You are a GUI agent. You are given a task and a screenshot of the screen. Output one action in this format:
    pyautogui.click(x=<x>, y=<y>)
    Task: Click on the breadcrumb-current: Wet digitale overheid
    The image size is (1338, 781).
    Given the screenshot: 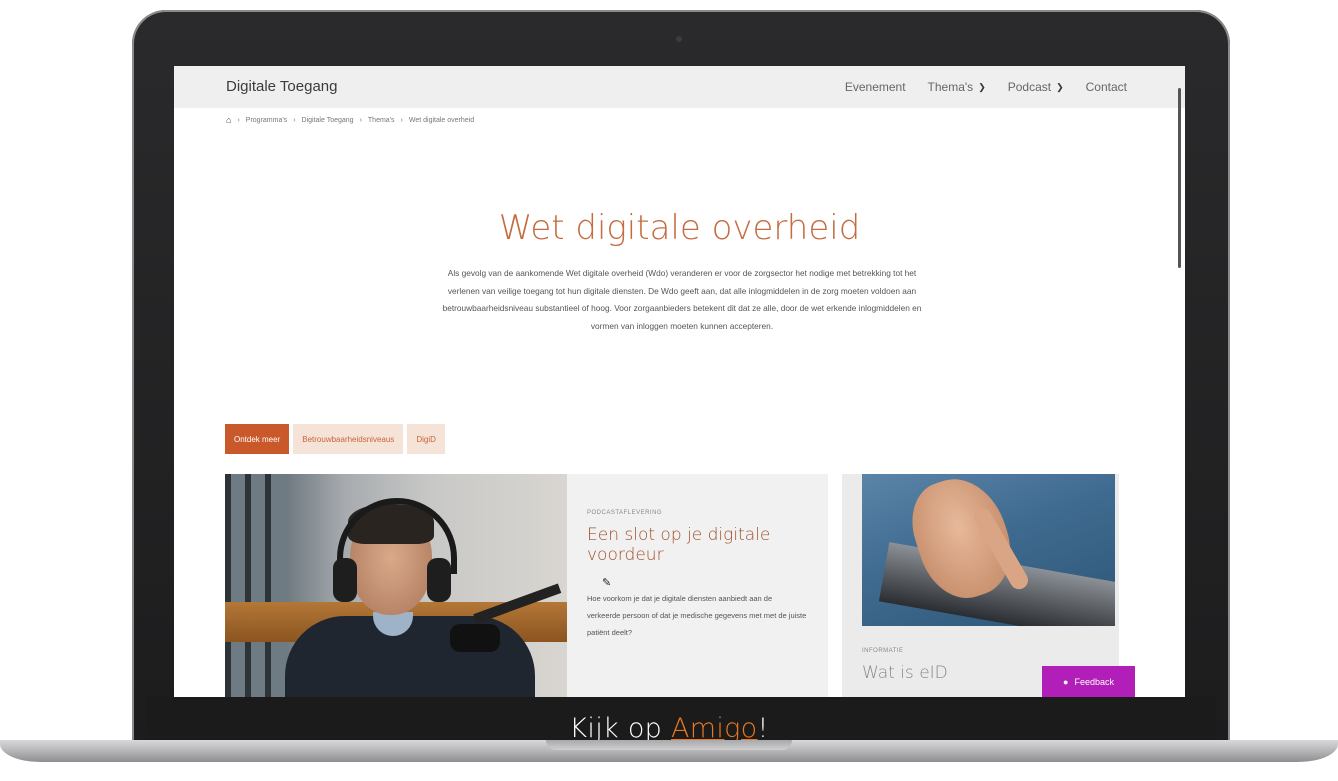 What is the action you would take?
    pyautogui.click(x=441, y=120)
    